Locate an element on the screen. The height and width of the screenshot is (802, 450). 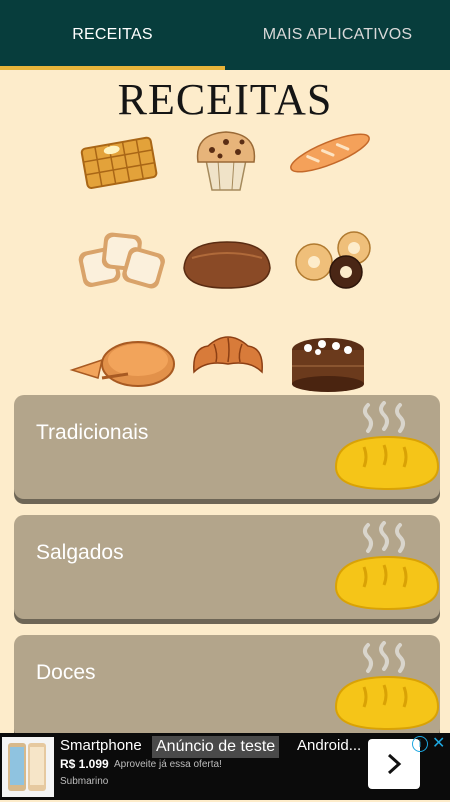
tab-bar: RECEITAS MAIS APLICATIVOS is located at coordinates (225, 35).